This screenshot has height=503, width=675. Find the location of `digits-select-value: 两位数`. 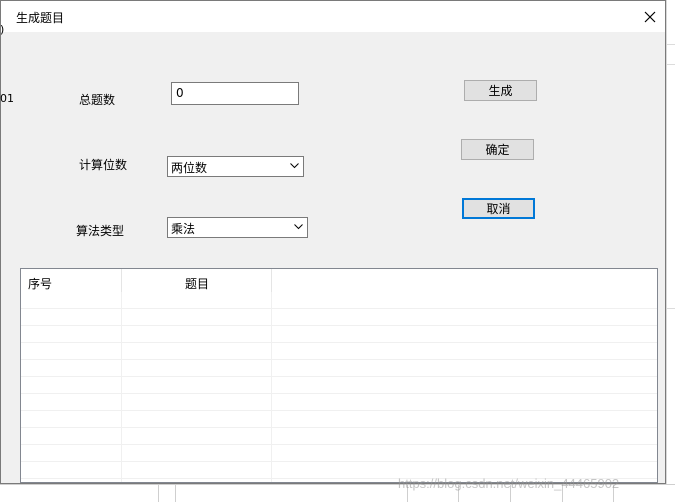

digits-select-value: 两位数 is located at coordinates (189, 168).